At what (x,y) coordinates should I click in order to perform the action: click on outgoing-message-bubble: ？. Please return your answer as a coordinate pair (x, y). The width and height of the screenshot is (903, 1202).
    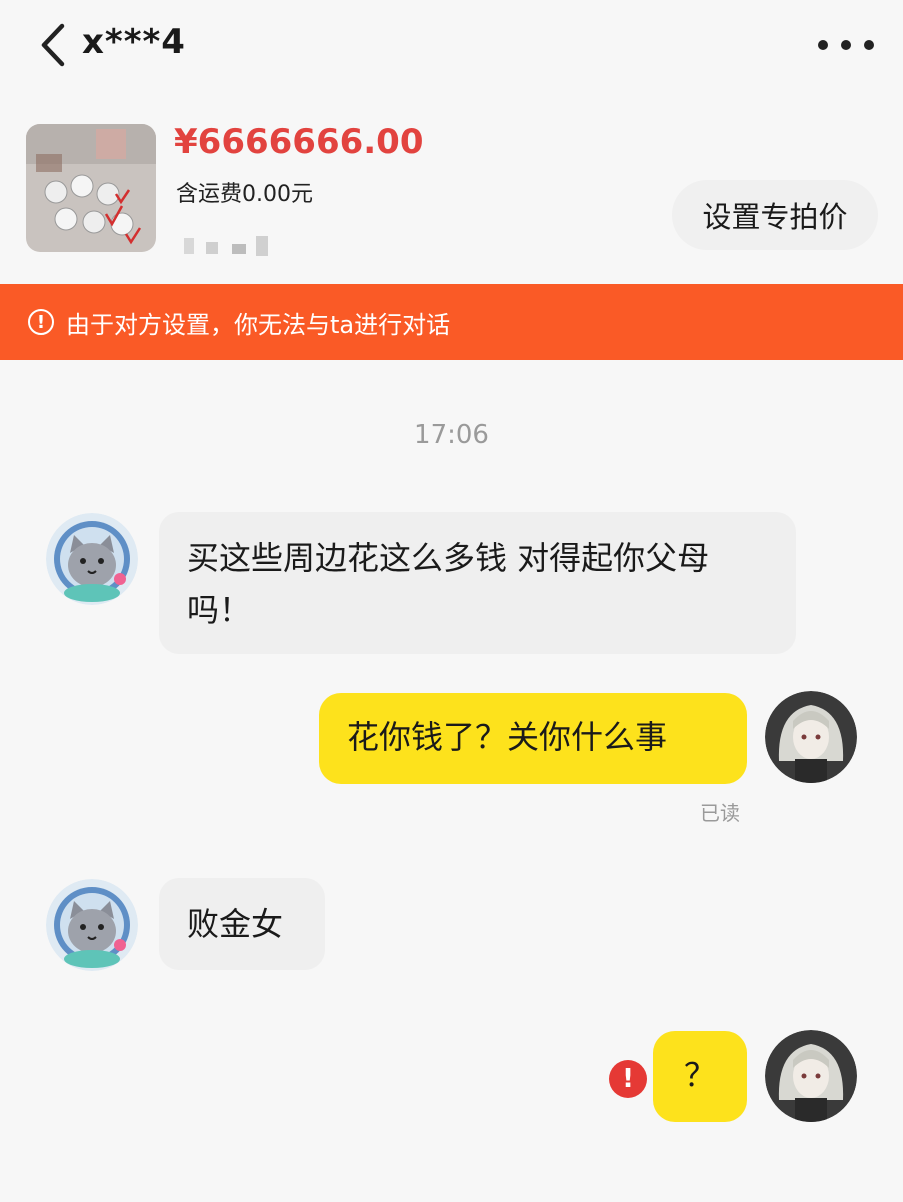
    Looking at the image, I should click on (700, 1076).